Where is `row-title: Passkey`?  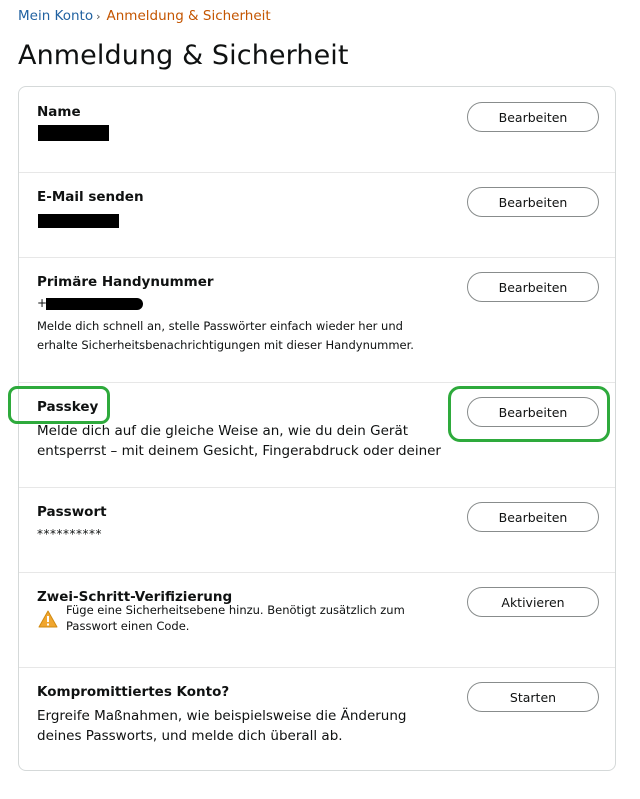
row-title: Passkey is located at coordinates (68, 407).